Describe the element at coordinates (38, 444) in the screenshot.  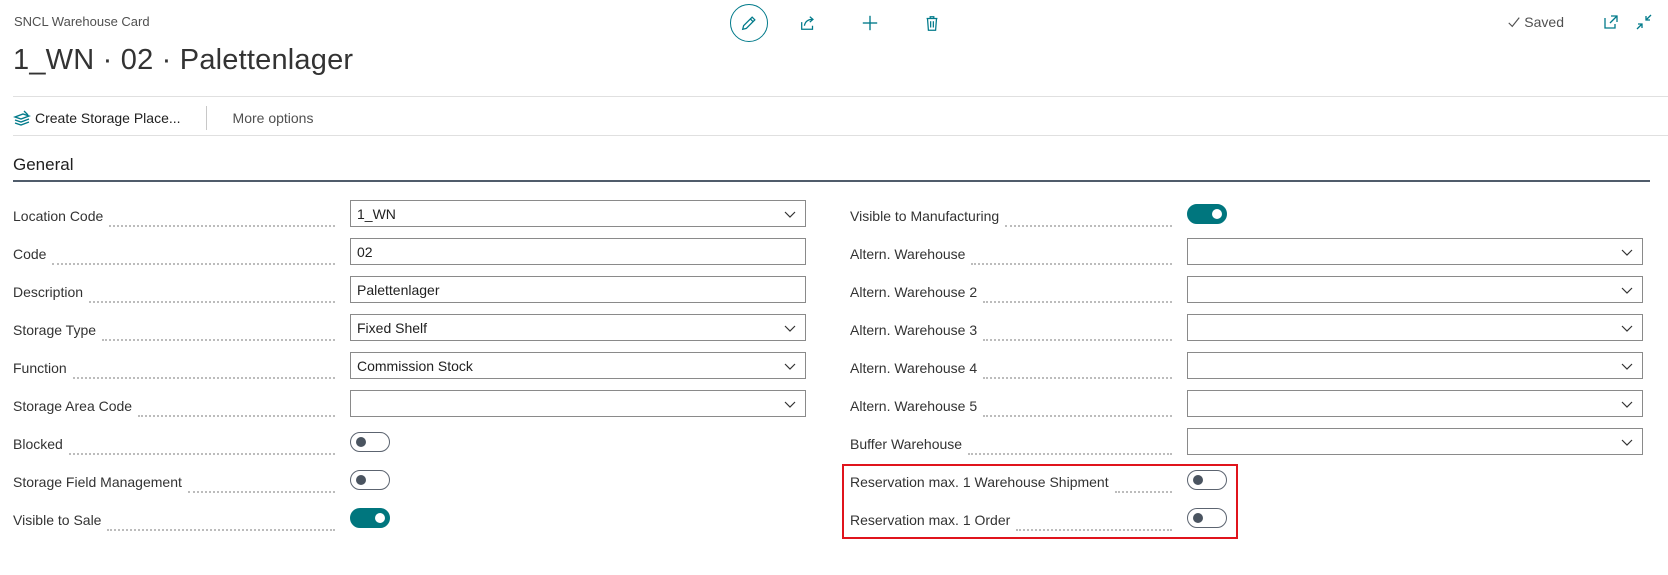
I see `field-label-text: Blocked` at that location.